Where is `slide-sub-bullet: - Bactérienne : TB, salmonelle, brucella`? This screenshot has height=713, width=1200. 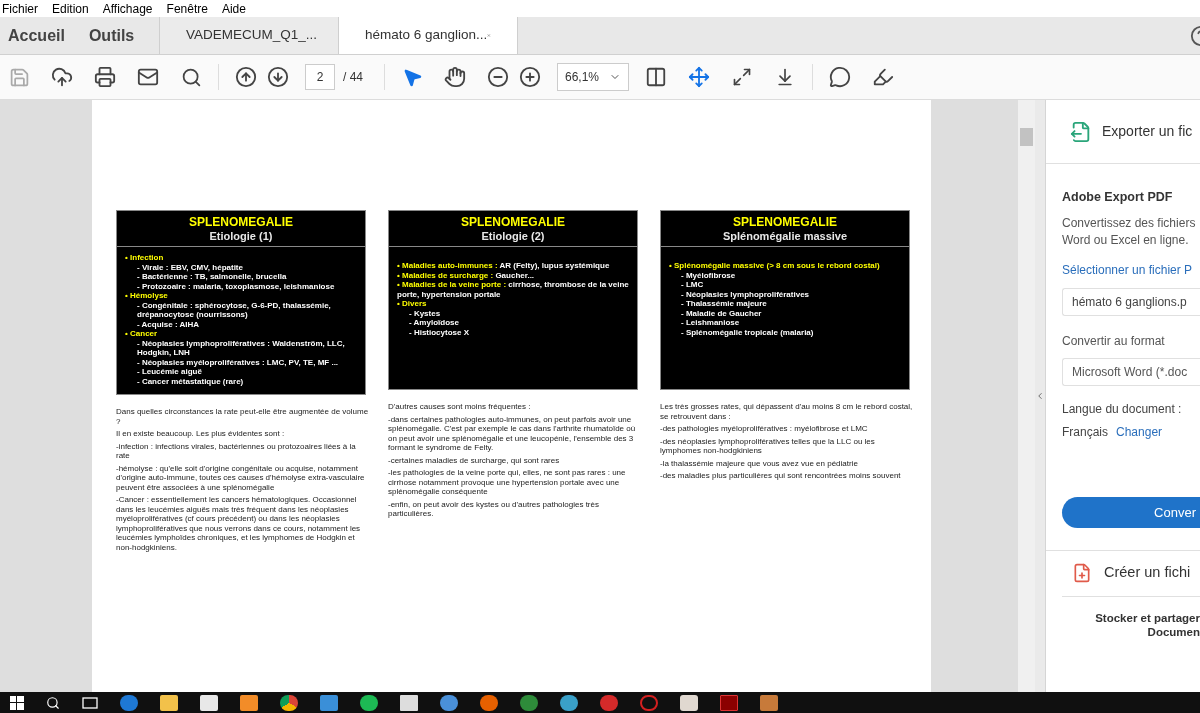 slide-sub-bullet: - Bactérienne : TB, salmonelle, brucella is located at coordinates (212, 277).